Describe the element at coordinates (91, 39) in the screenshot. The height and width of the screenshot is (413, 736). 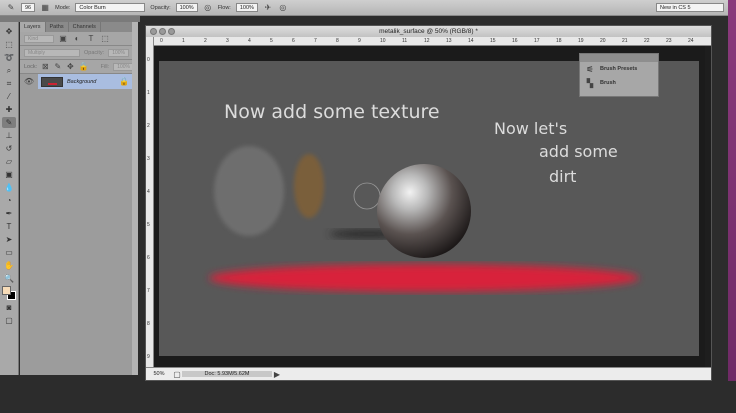
I see `type-filter-icon: T` at that location.